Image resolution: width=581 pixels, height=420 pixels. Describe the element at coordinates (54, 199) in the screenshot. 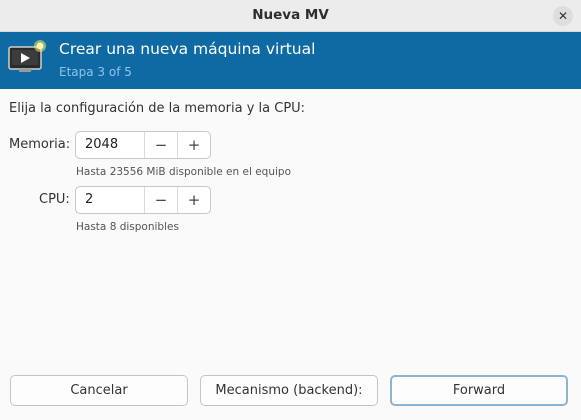

I see `cpu-label: CPU:` at that location.